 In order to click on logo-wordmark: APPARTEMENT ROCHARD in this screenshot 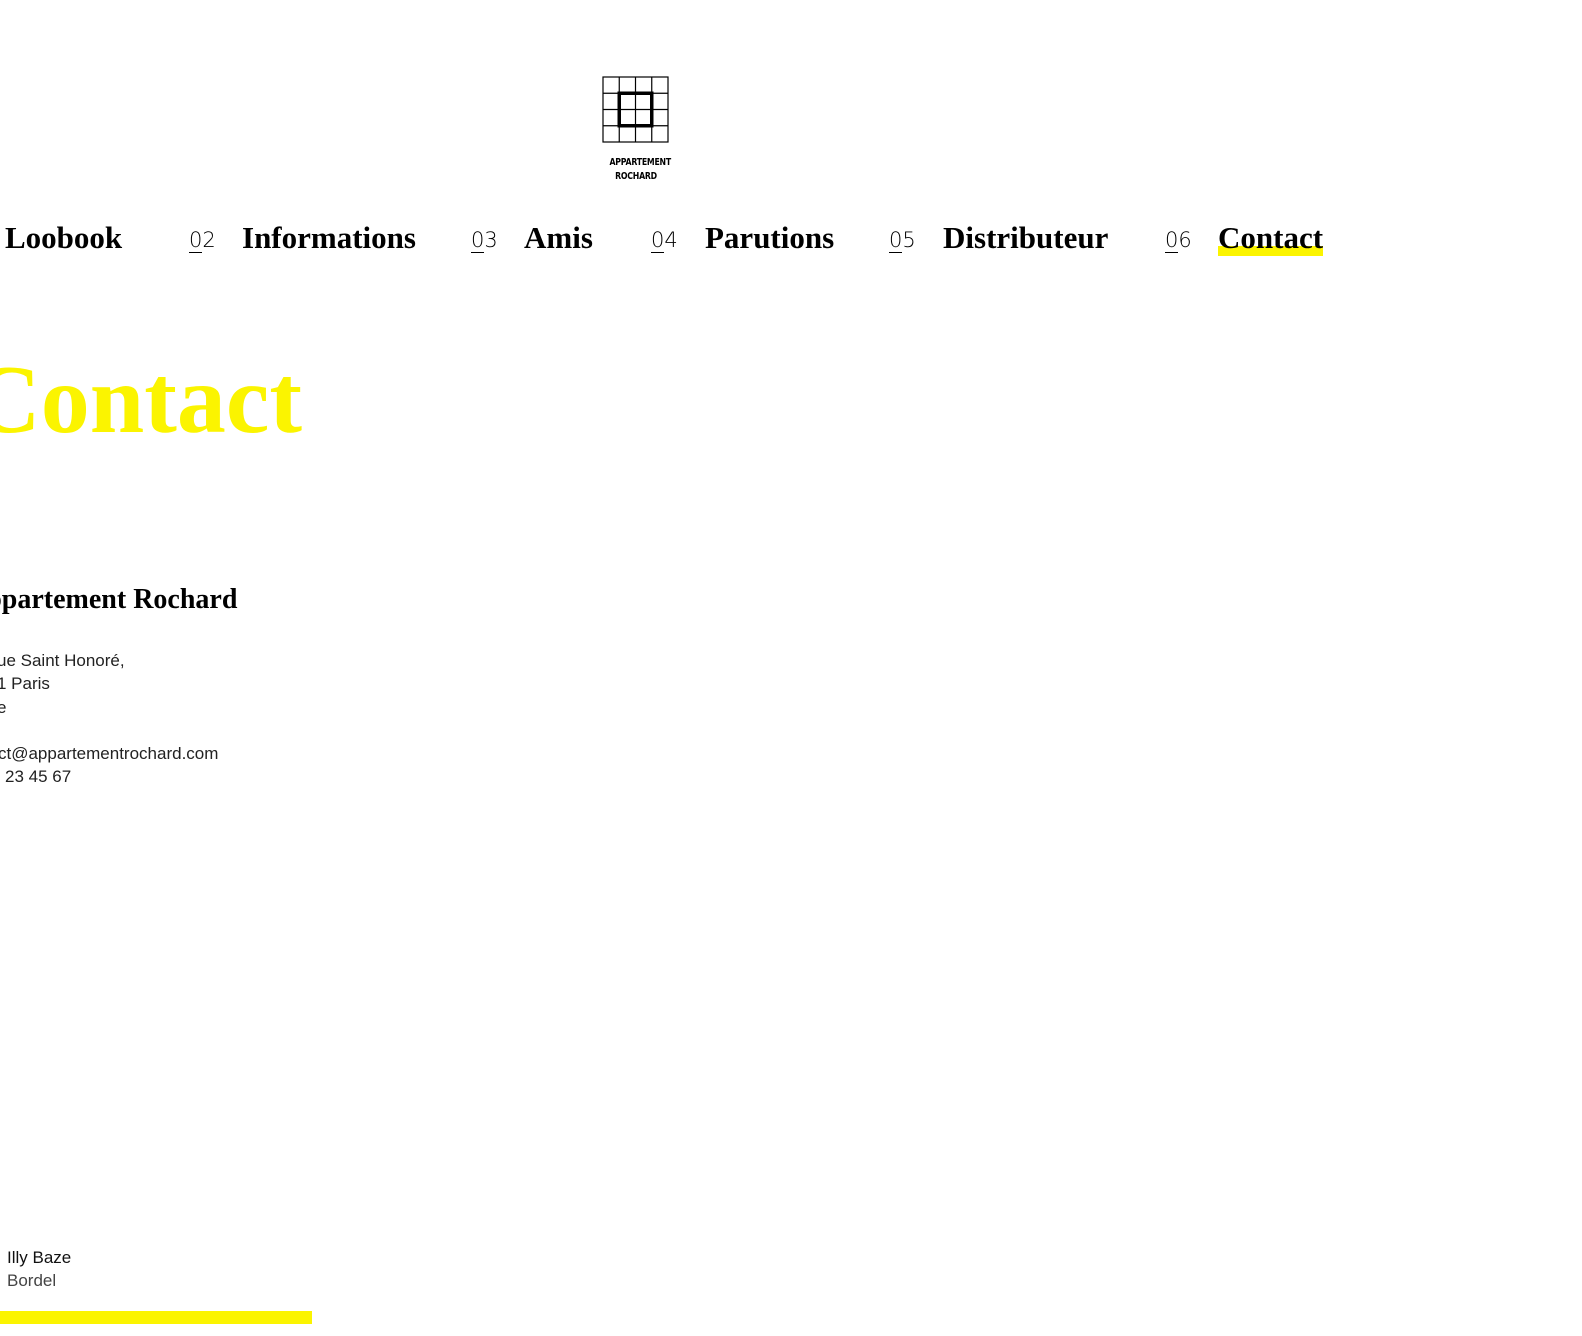, I will do `click(640, 170)`.